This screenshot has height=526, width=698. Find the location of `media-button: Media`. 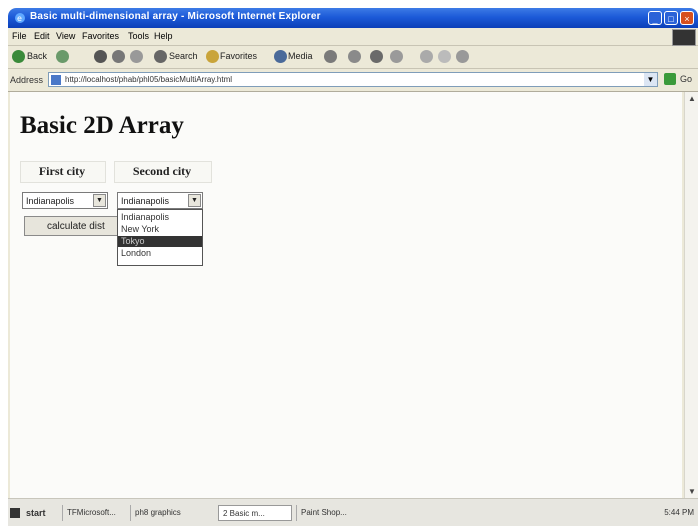

media-button: Media is located at coordinates (300, 56).